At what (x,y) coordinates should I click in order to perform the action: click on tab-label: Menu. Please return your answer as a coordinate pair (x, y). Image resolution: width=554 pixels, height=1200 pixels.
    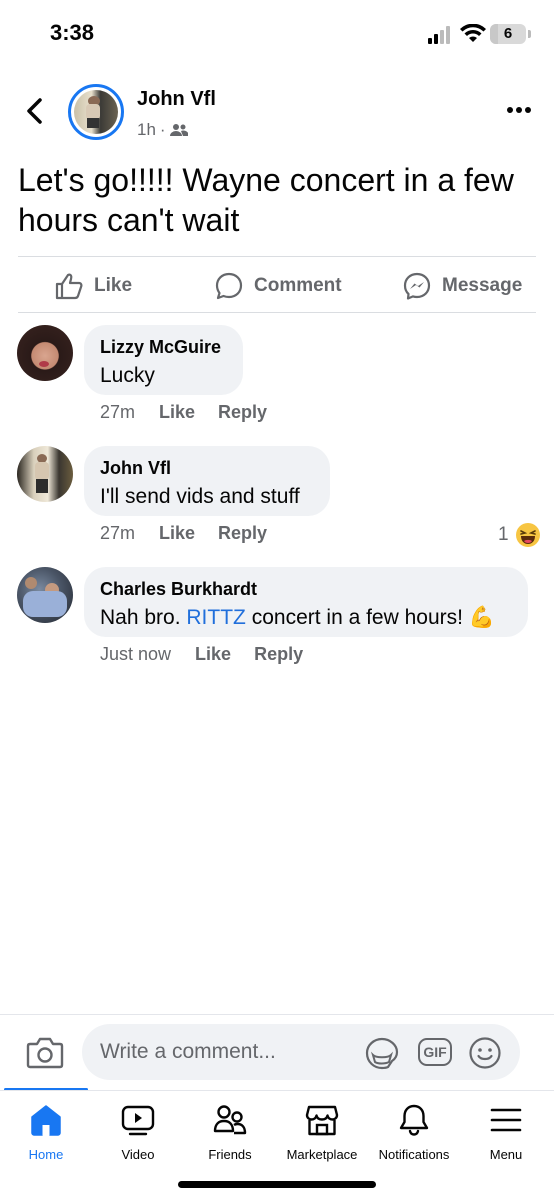
    Looking at the image, I should click on (506, 1154).